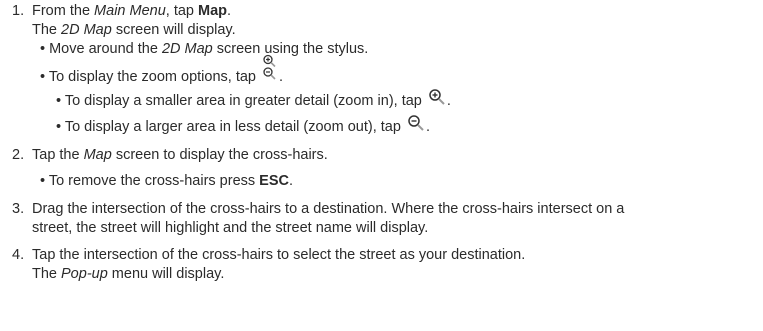 This screenshot has width=763, height=331. What do you see at coordinates (270, 69) in the screenshot?
I see `zoom-options-icon` at bounding box center [270, 69].